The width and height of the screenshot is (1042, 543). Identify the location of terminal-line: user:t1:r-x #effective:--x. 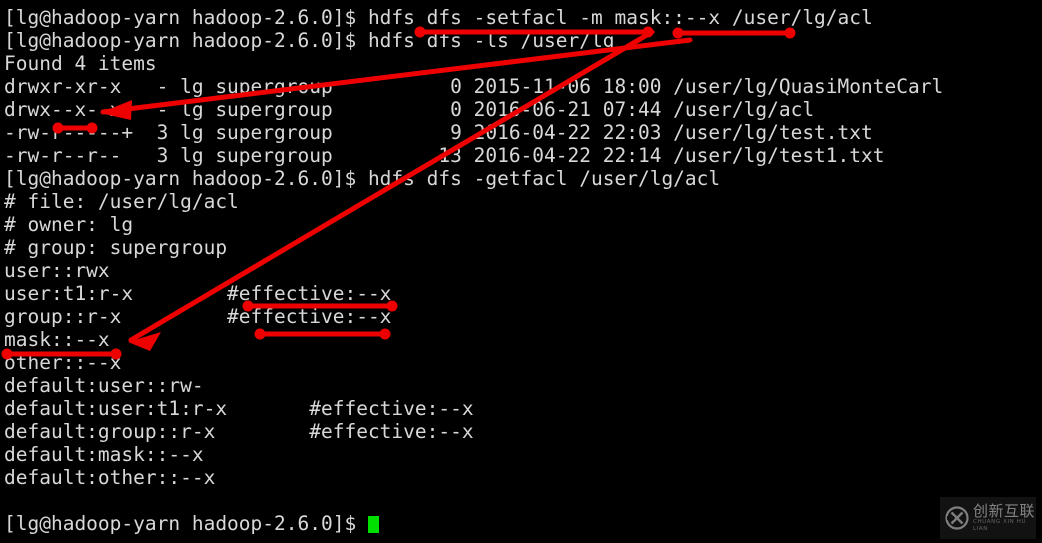
(198, 293).